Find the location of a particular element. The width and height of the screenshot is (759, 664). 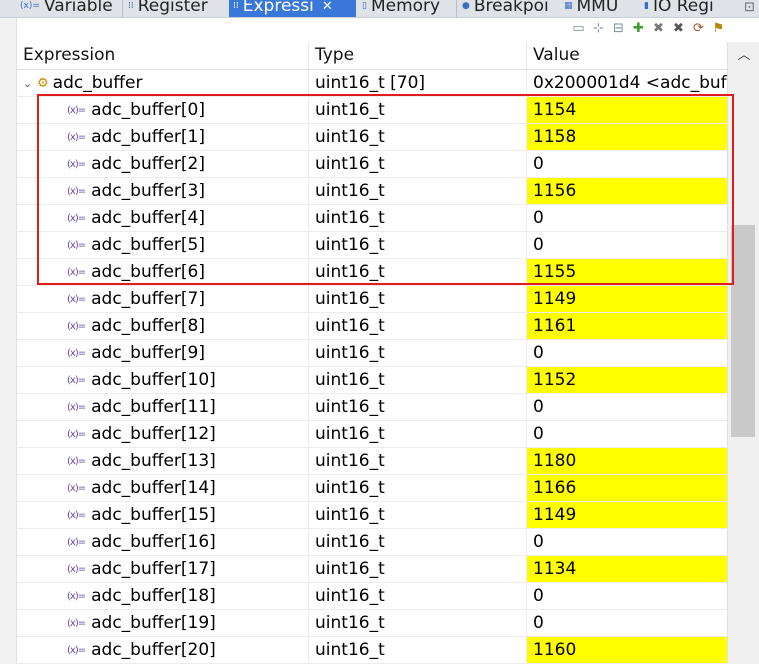

value-cell: 1152 is located at coordinates (627, 380).